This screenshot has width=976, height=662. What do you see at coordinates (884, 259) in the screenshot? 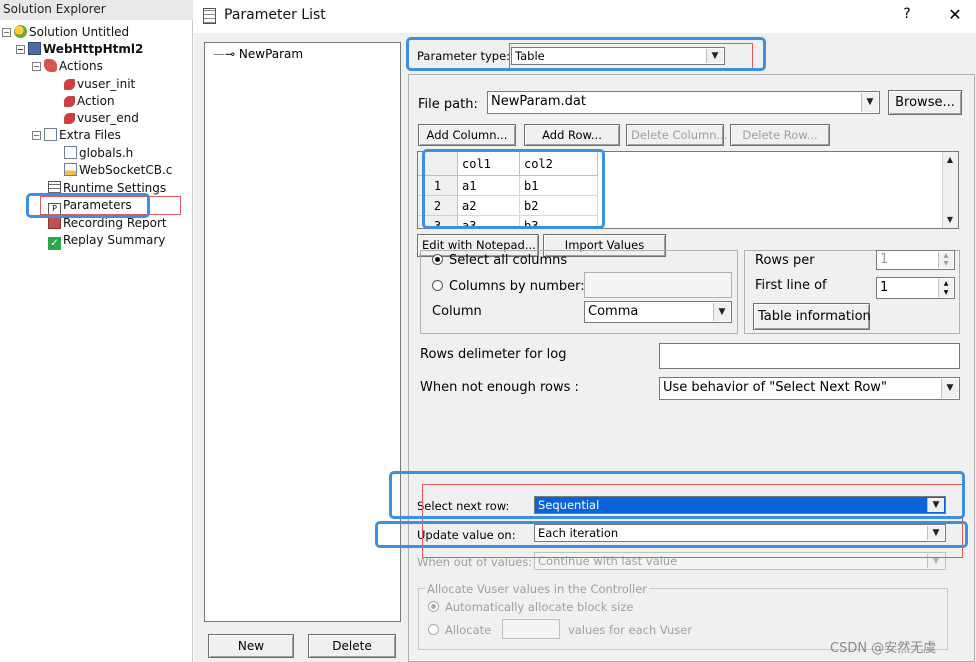
I see `rows-per-value: 1` at bounding box center [884, 259].